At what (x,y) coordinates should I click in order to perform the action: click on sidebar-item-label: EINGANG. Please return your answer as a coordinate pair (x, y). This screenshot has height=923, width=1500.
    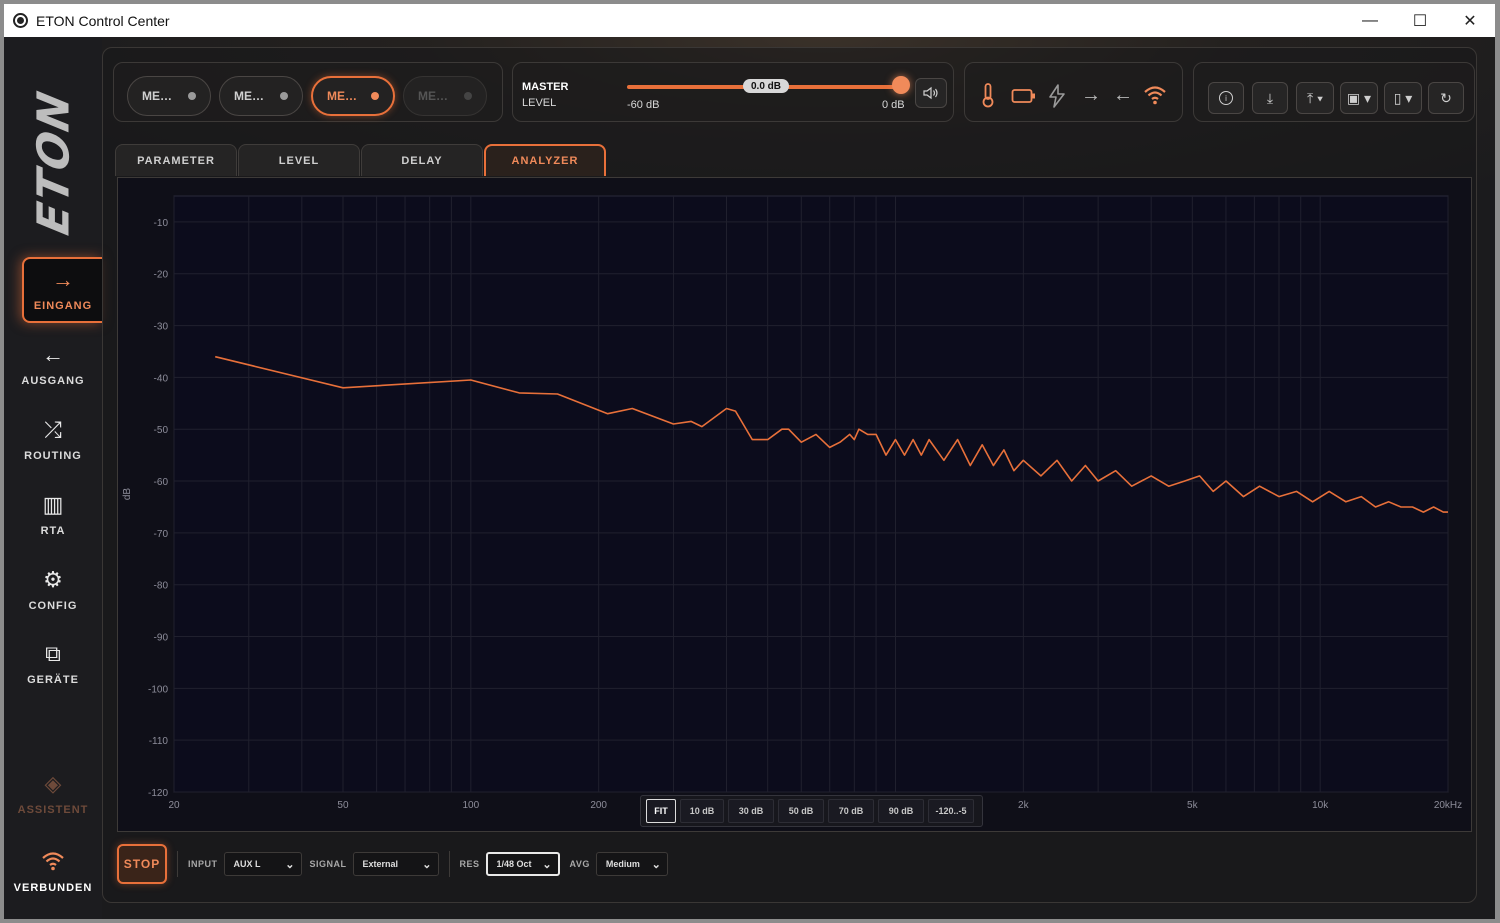
    Looking at the image, I should click on (63, 306).